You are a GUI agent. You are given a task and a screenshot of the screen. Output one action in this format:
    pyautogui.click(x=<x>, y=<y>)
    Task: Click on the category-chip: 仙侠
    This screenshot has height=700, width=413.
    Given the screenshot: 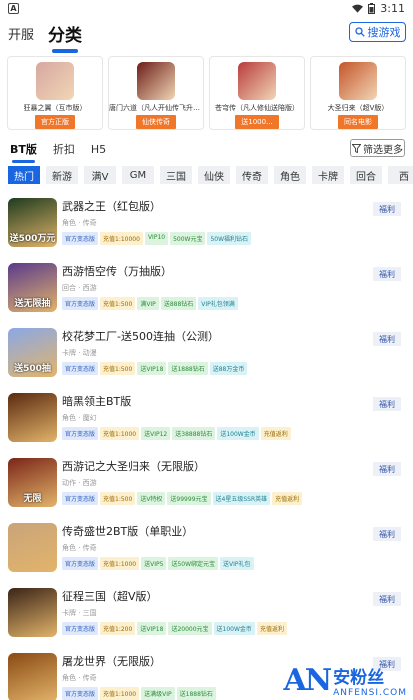 What is the action you would take?
    pyautogui.click(x=214, y=175)
    